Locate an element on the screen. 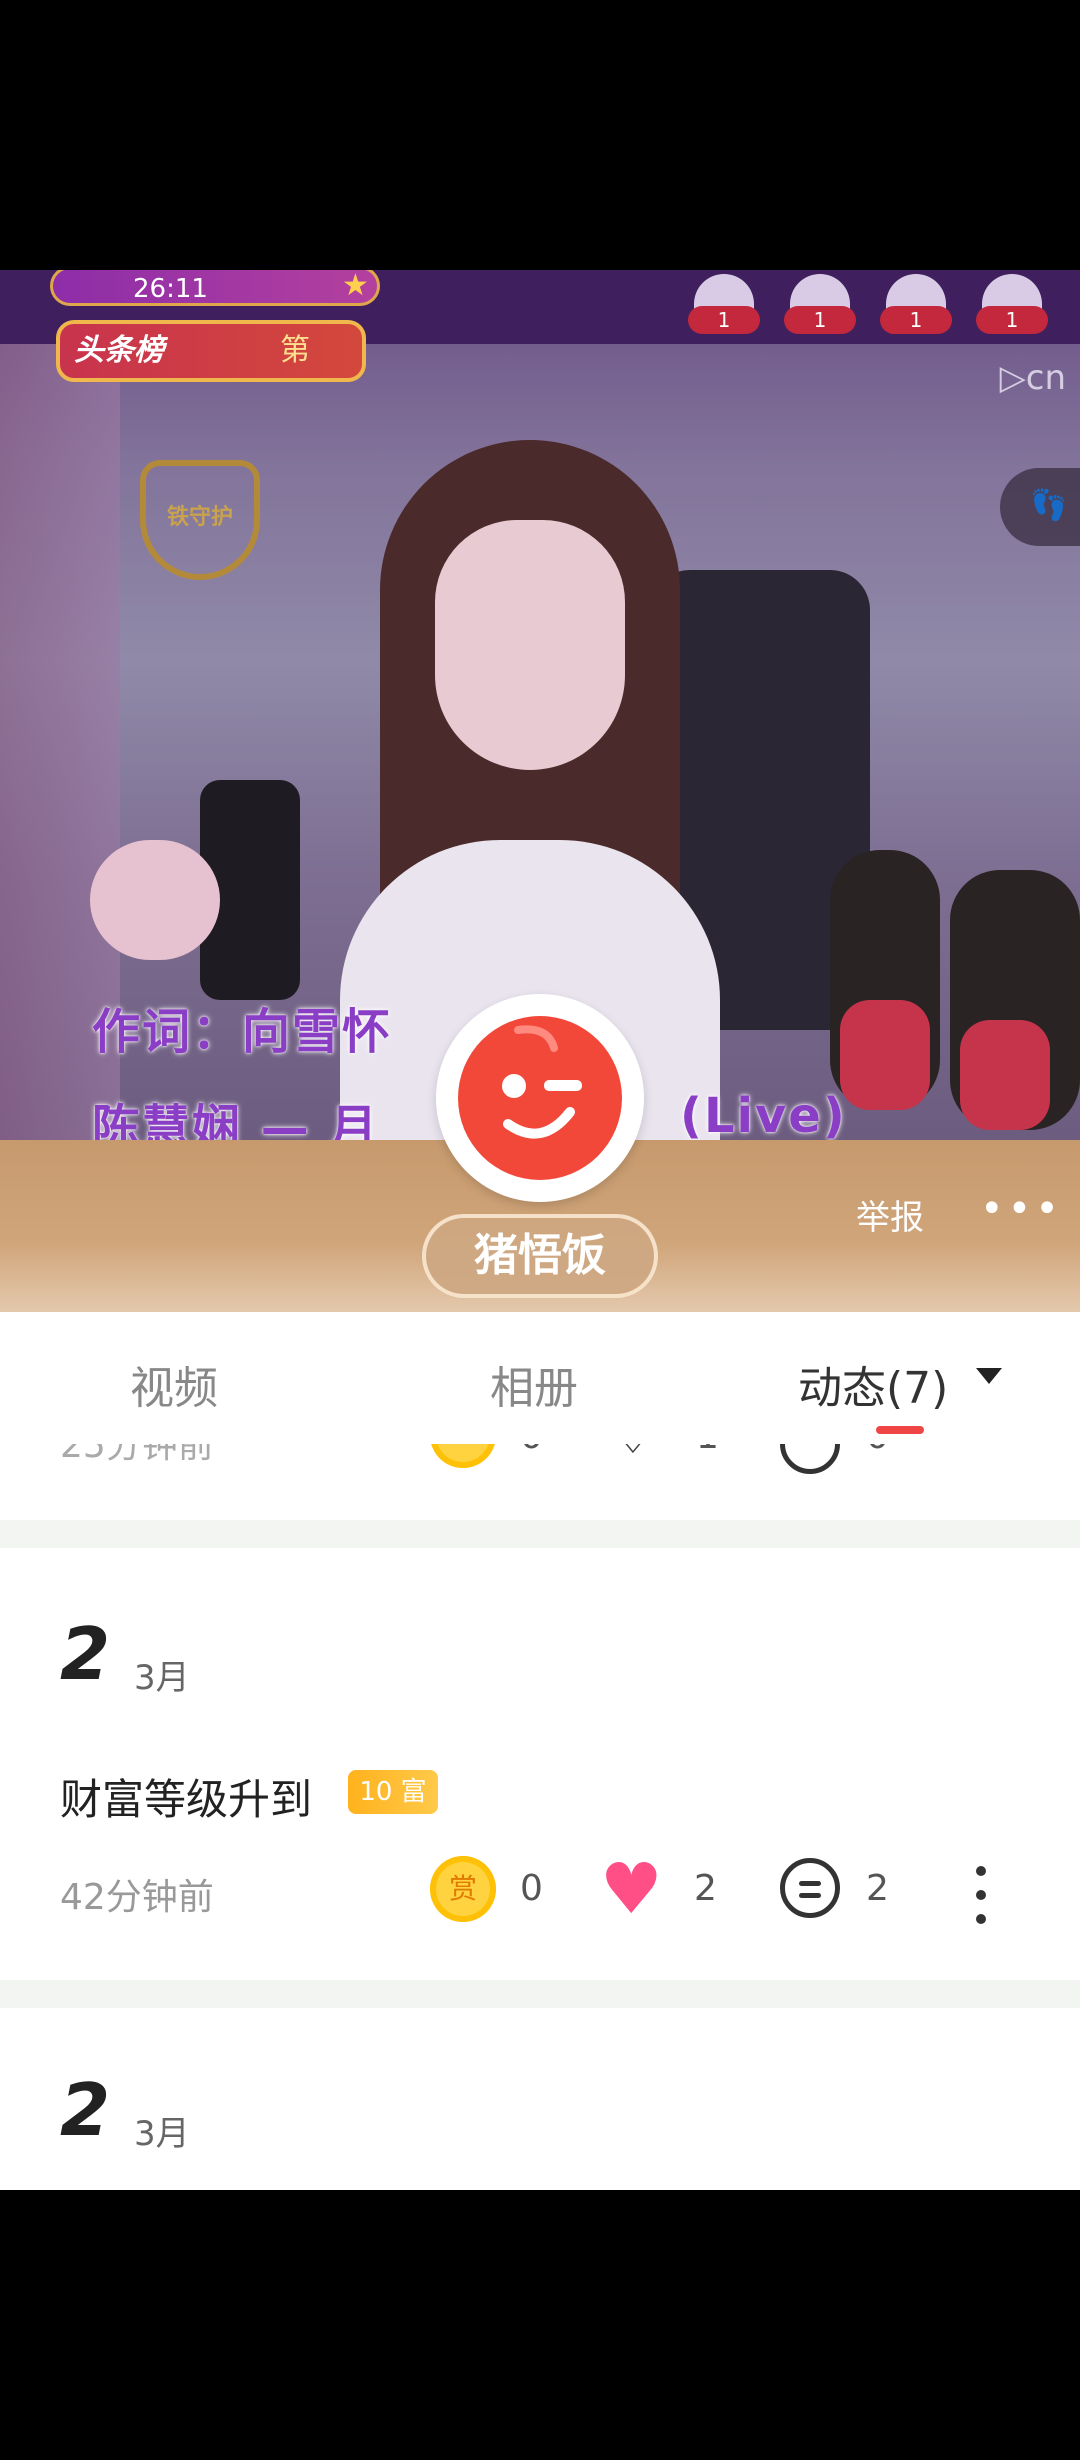 The height and width of the screenshot is (2460, 1080). chevron-down-icon is located at coordinates (989, 1376).